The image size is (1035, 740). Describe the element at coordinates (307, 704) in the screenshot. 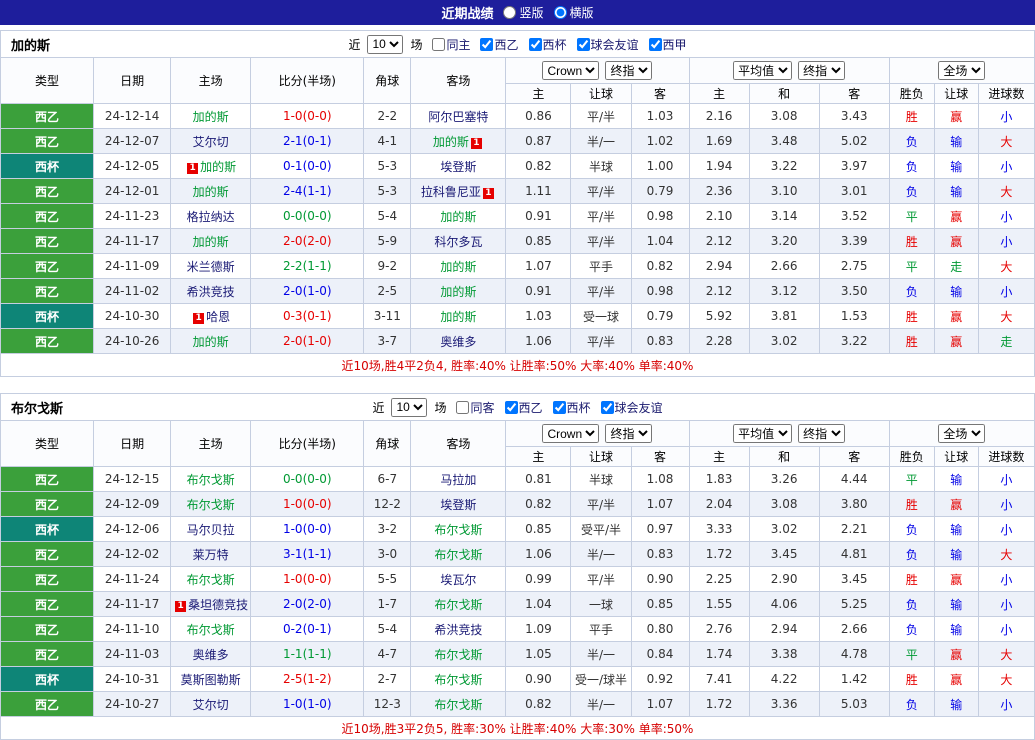

I see `match-score: 1-0(1-0)` at that location.